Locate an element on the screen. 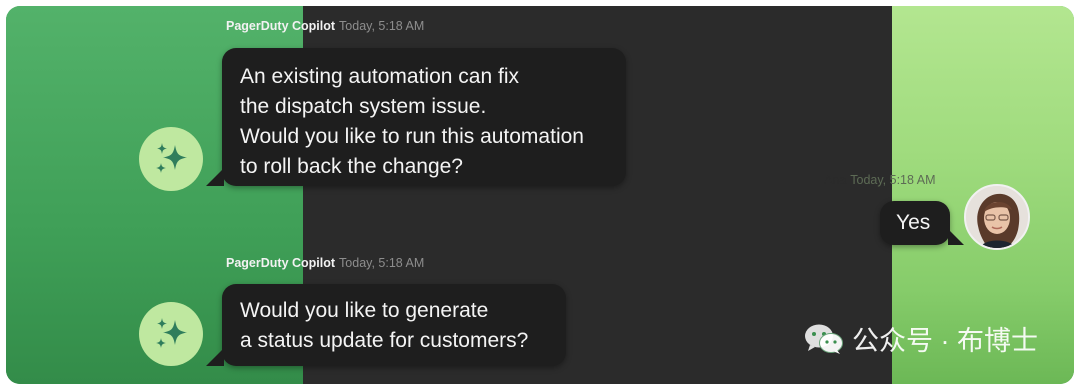 This screenshot has height=390, width=1080. message-line: Would you like to run this automation is located at coordinates (412, 136).